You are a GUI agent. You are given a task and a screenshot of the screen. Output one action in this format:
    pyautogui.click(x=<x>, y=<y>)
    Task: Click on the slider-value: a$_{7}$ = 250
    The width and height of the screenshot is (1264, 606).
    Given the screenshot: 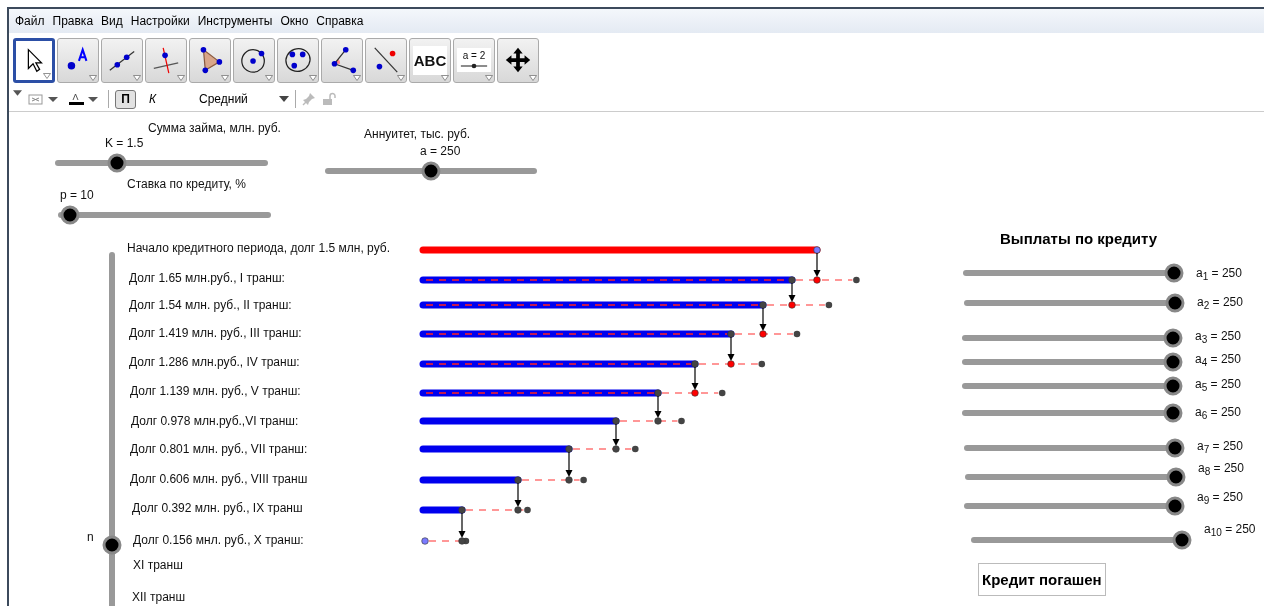 What is the action you would take?
    pyautogui.click(x=1220, y=448)
    